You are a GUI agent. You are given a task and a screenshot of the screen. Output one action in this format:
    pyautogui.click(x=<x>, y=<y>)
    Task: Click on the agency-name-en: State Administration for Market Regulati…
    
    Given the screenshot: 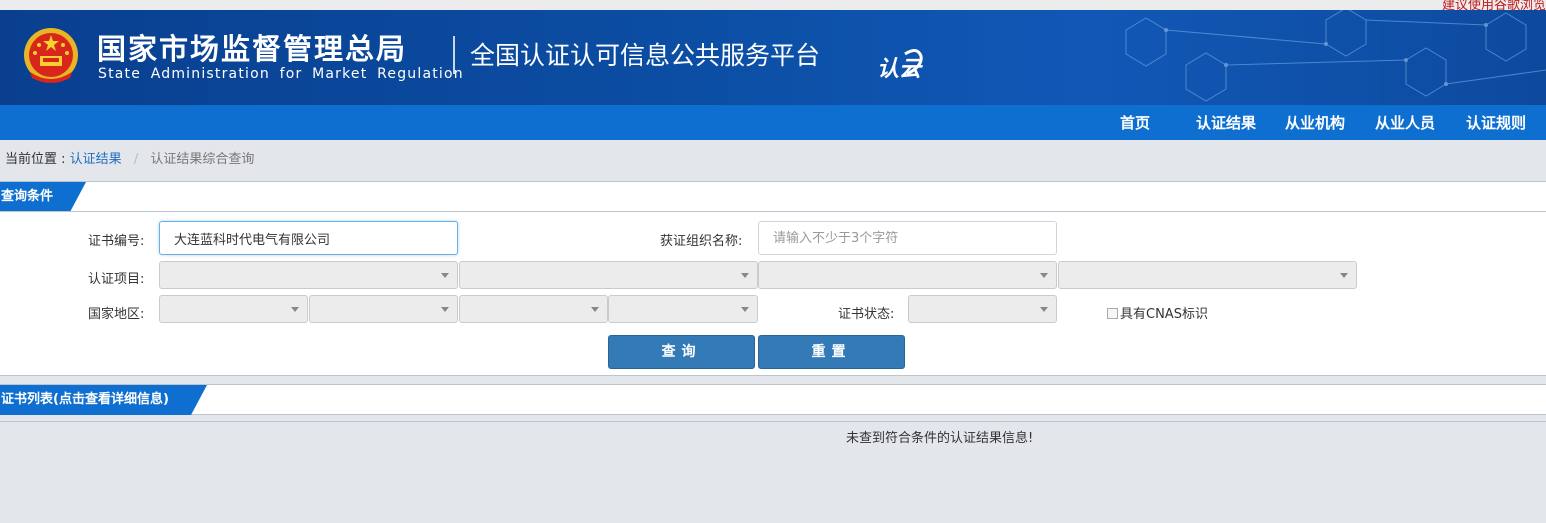 What is the action you would take?
    pyautogui.click(x=281, y=74)
    